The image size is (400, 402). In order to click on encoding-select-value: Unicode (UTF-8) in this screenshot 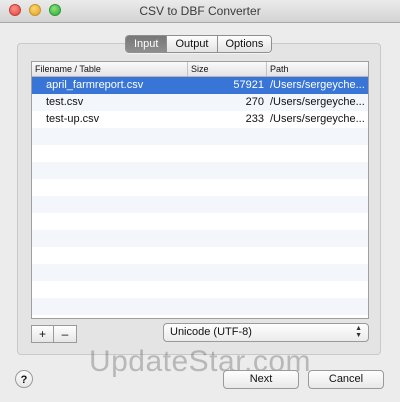, I will do `click(211, 332)`.